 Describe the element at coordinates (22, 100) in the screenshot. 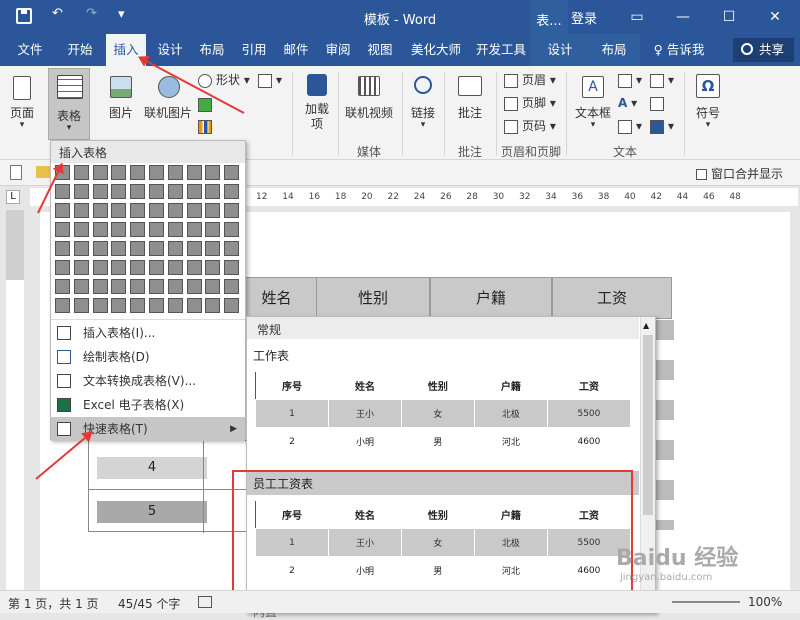

I see `page-button: 页面 ▾` at that location.